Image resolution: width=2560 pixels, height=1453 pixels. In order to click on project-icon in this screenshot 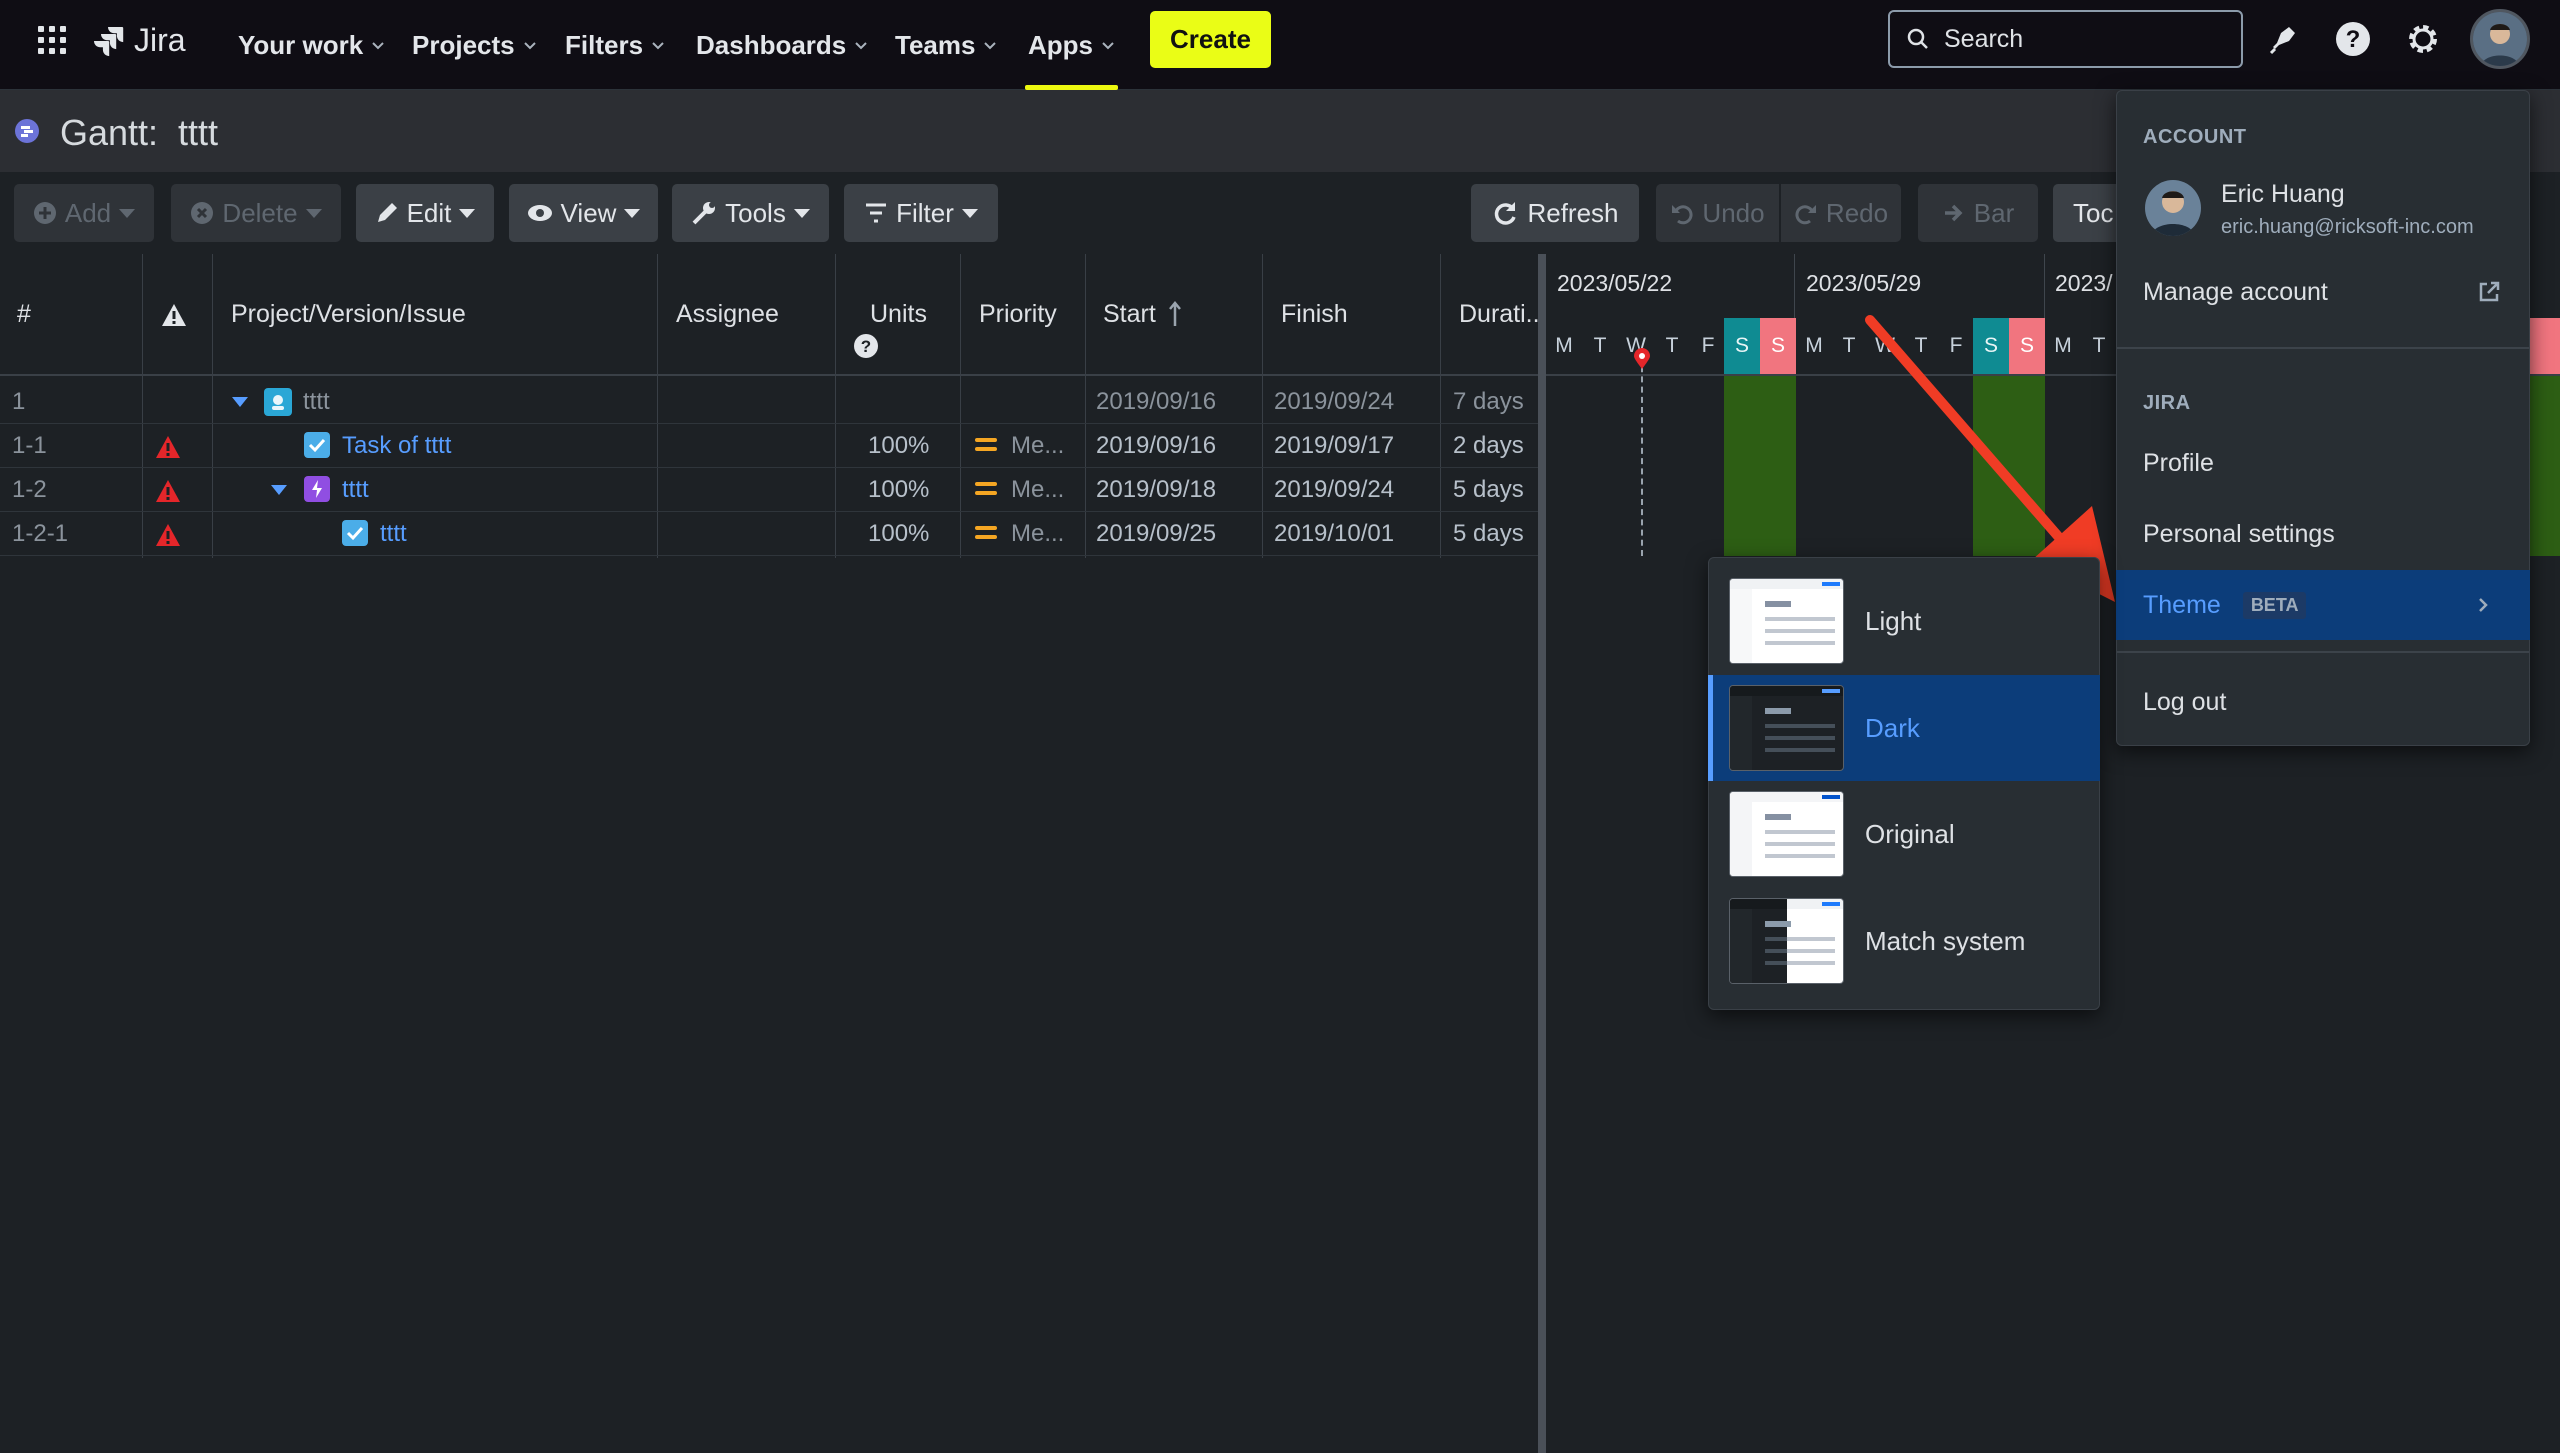, I will do `click(278, 402)`.